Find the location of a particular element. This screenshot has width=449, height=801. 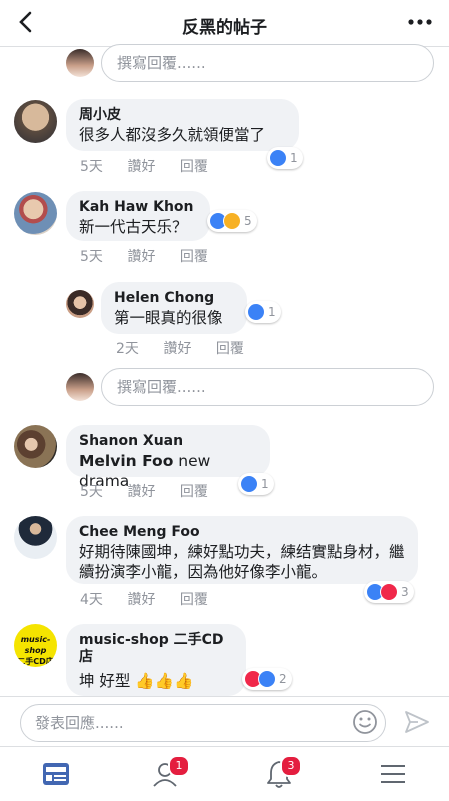

haha-reaction-icon is located at coordinates (232, 221).